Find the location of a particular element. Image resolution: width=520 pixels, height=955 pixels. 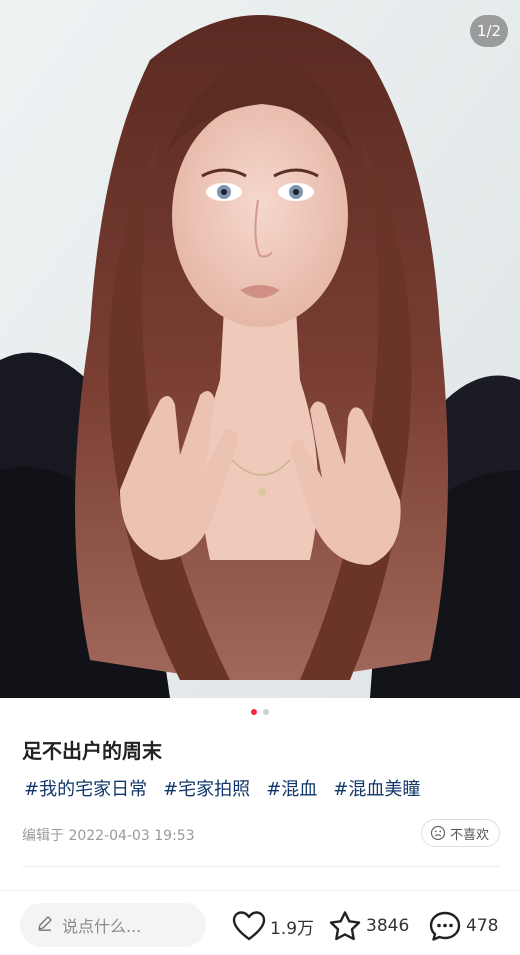

heart-icon is located at coordinates (249, 926).